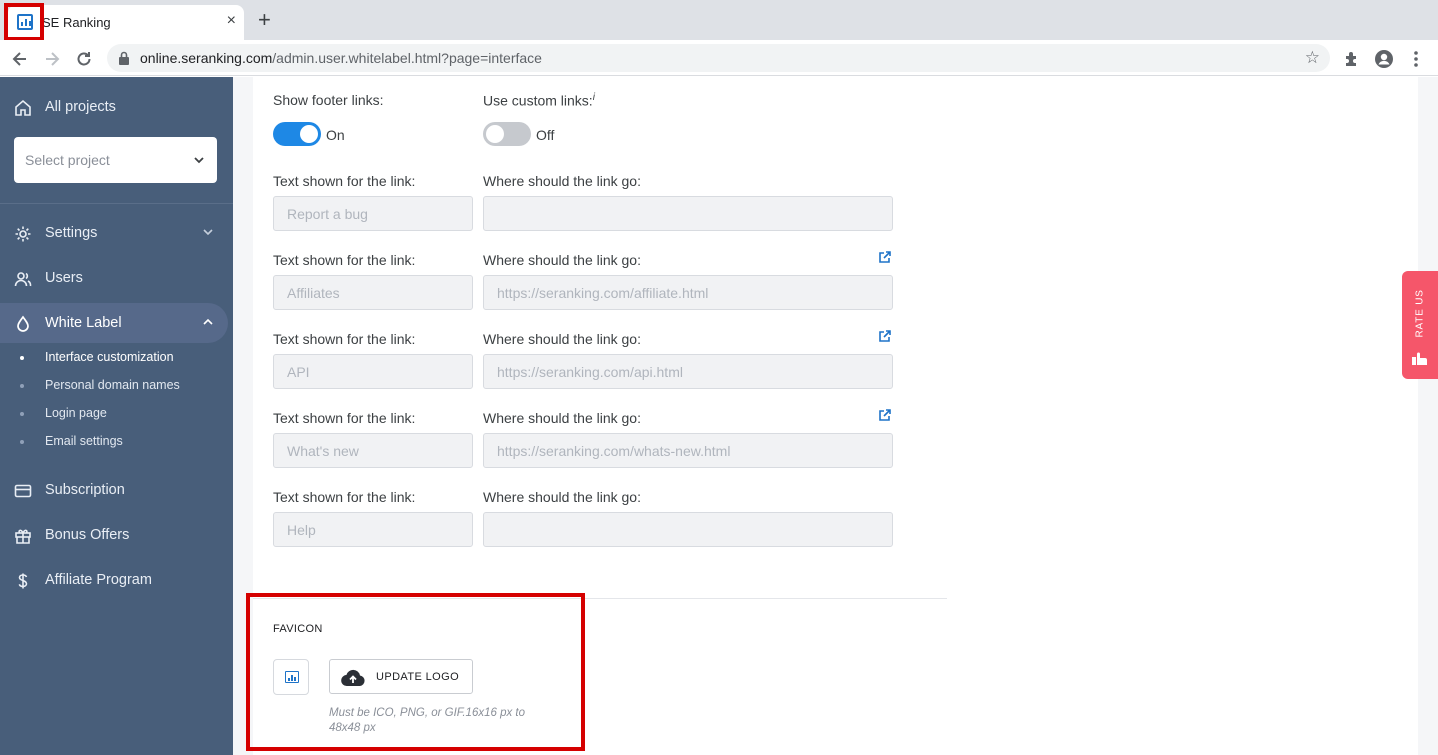 This screenshot has width=1438, height=755. I want to click on sidebar-item-affiliate-program: Affiliate Program, so click(114, 580).